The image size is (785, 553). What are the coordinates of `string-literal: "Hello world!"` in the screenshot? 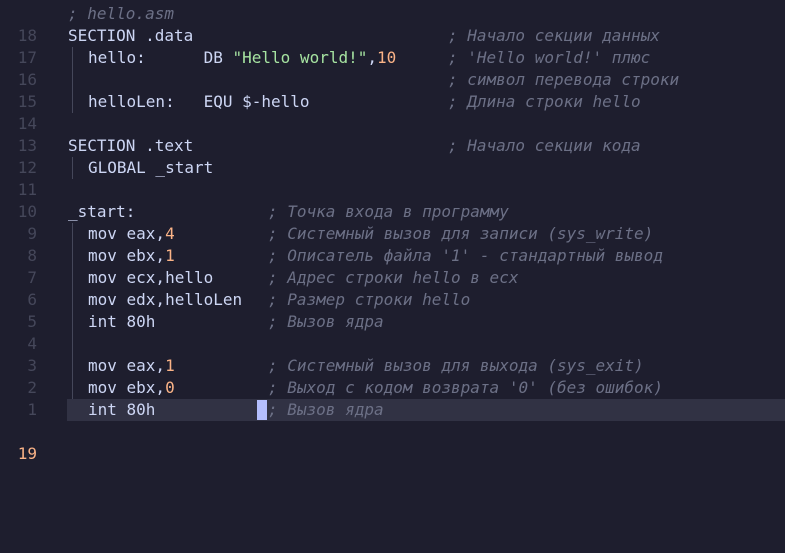 It's located at (300, 57).